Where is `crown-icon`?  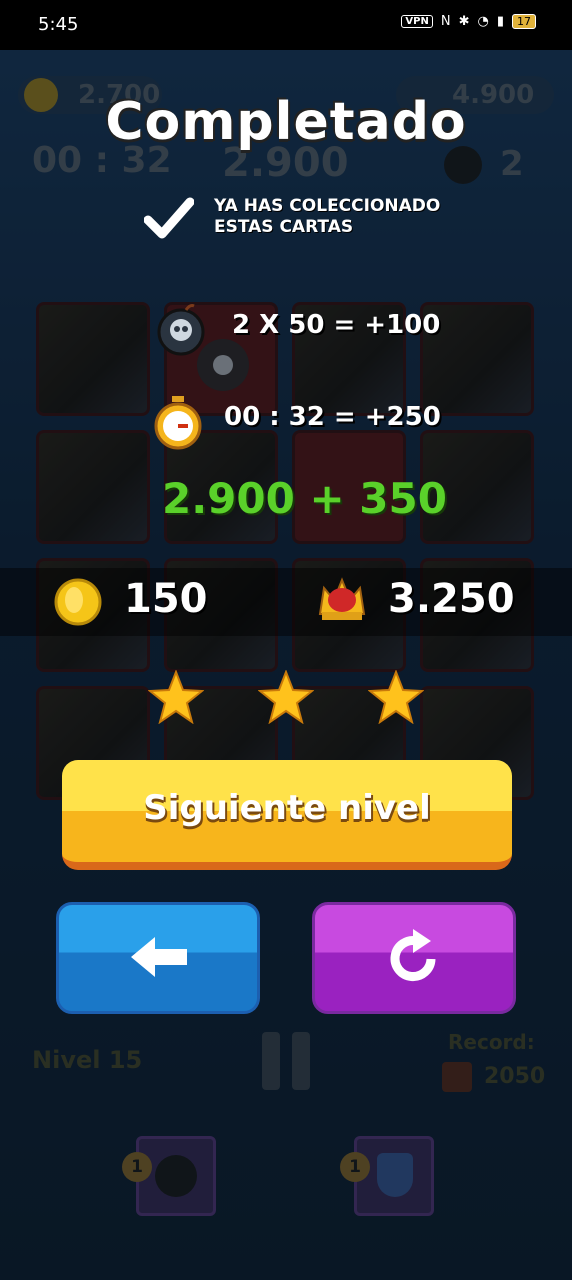 crown-icon is located at coordinates (342, 598).